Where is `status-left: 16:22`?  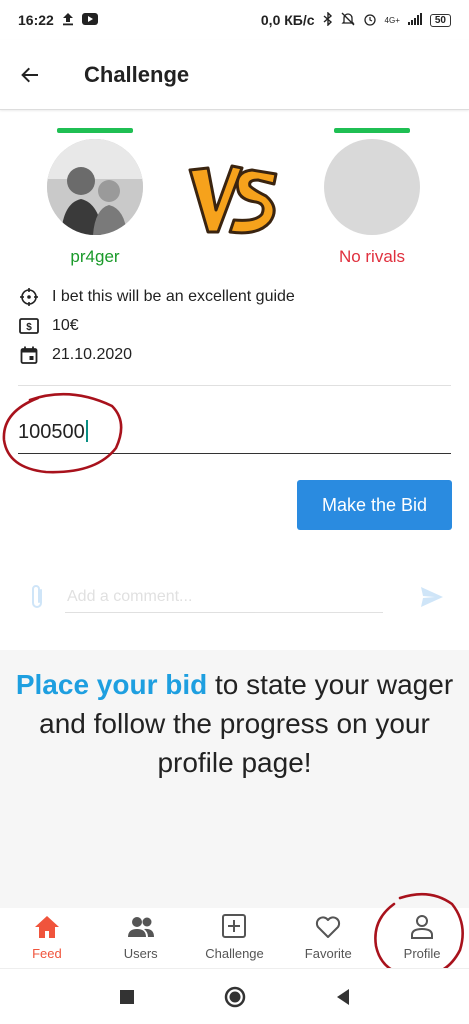
status-left: 16:22 is located at coordinates (58, 20).